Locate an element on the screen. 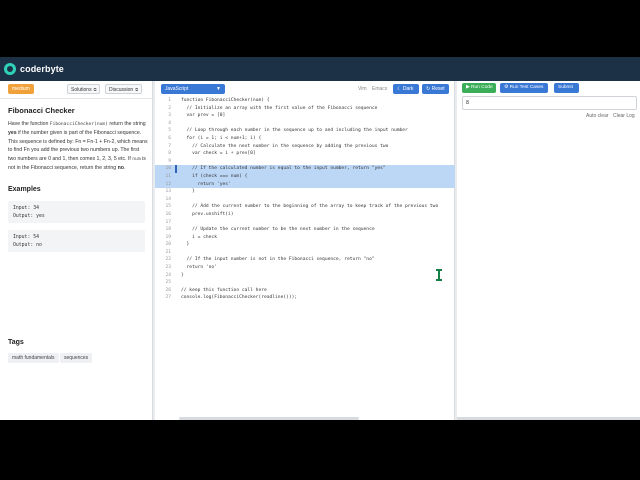 The width and height of the screenshot is (640, 480). line-number: 23 is located at coordinates (168, 268).